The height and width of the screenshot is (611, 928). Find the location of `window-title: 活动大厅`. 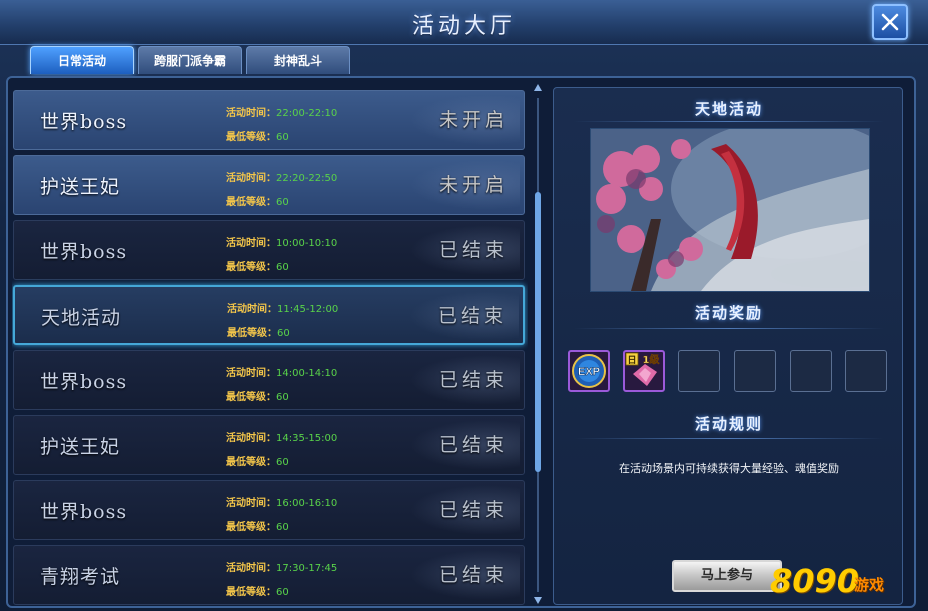

window-title: 活动大厅 is located at coordinates (463, 26).